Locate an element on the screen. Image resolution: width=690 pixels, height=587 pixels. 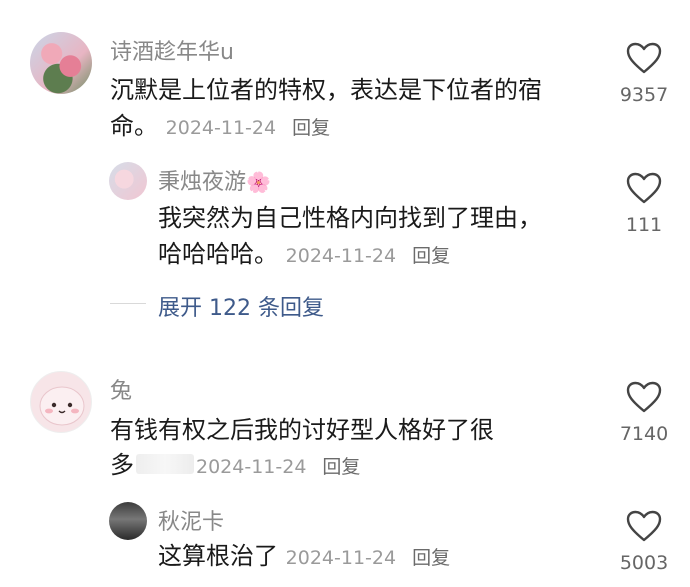
comment-text-line2: 命。 2024-11-24 回复 is located at coordinates (220, 127).